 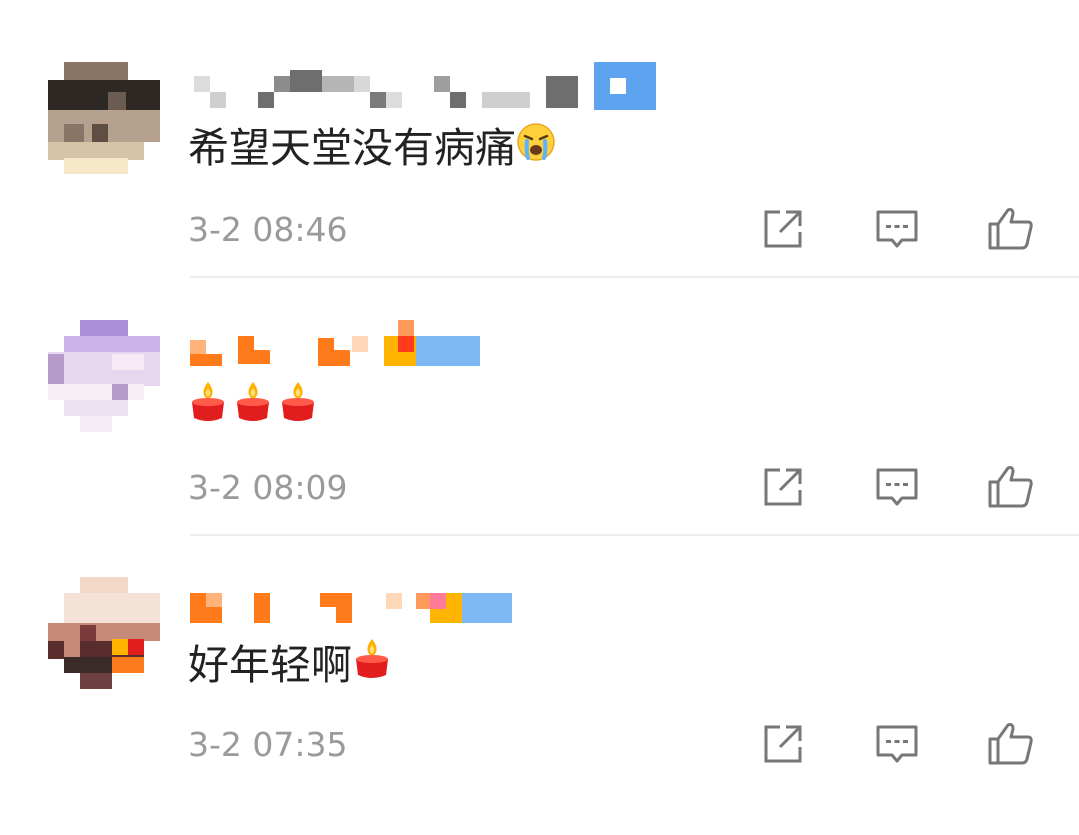 What do you see at coordinates (290, 664) in the screenshot?
I see `comment-text: 好年轻啊` at bounding box center [290, 664].